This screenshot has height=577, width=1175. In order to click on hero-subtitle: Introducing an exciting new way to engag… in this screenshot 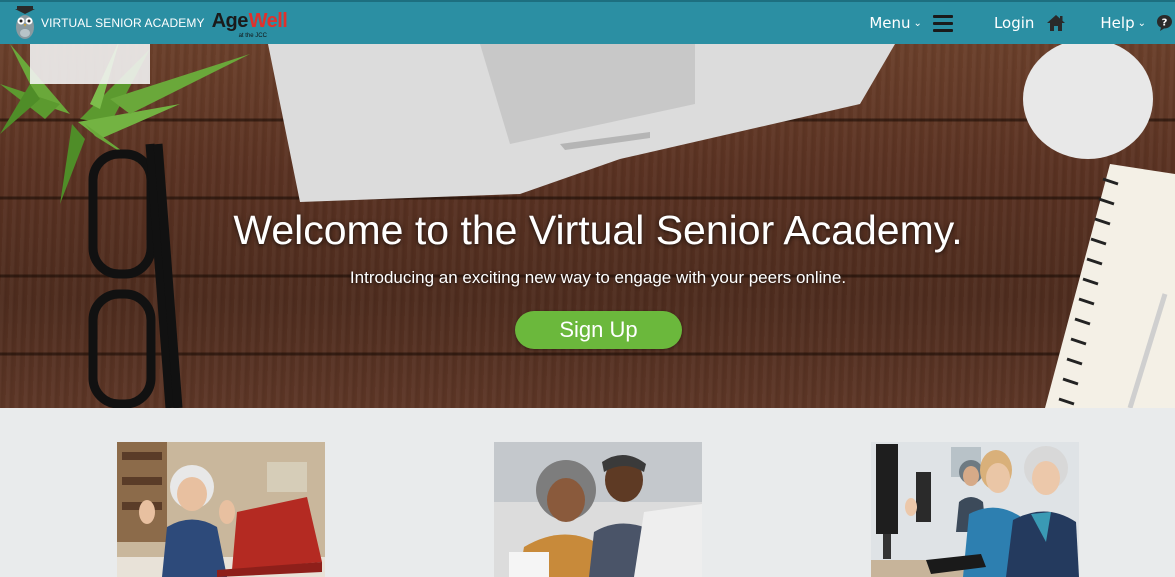, I will do `click(598, 277)`.